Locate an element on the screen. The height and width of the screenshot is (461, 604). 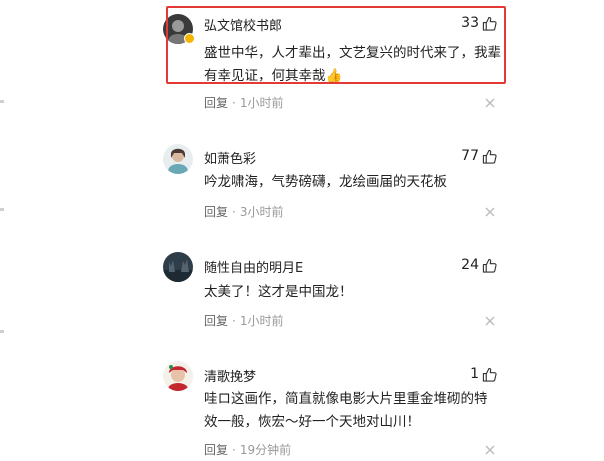
like-count: 1 is located at coordinates (474, 374).